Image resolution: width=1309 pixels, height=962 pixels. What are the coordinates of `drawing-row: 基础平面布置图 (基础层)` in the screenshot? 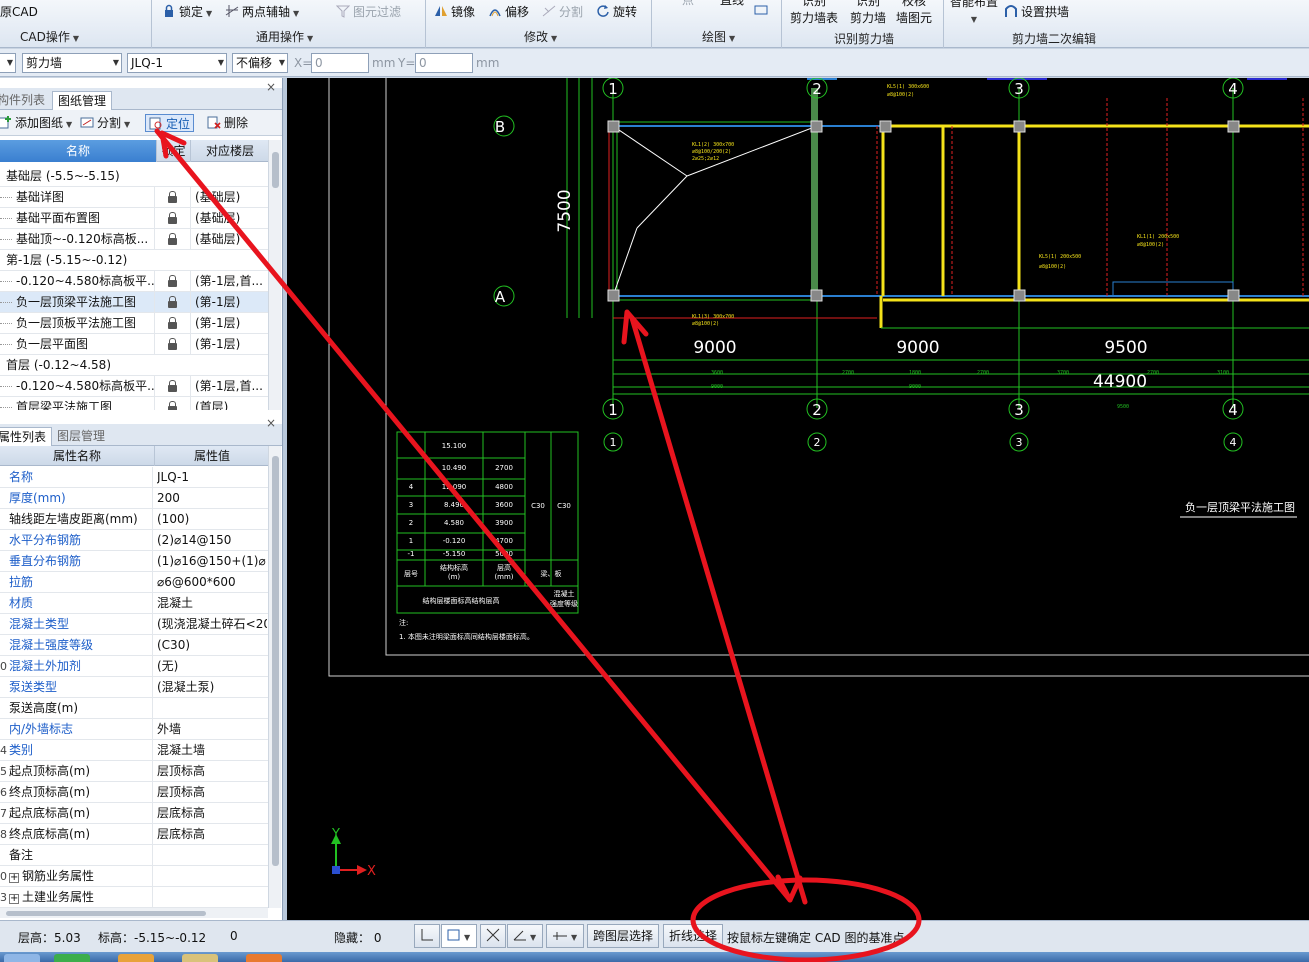 It's located at (134, 218).